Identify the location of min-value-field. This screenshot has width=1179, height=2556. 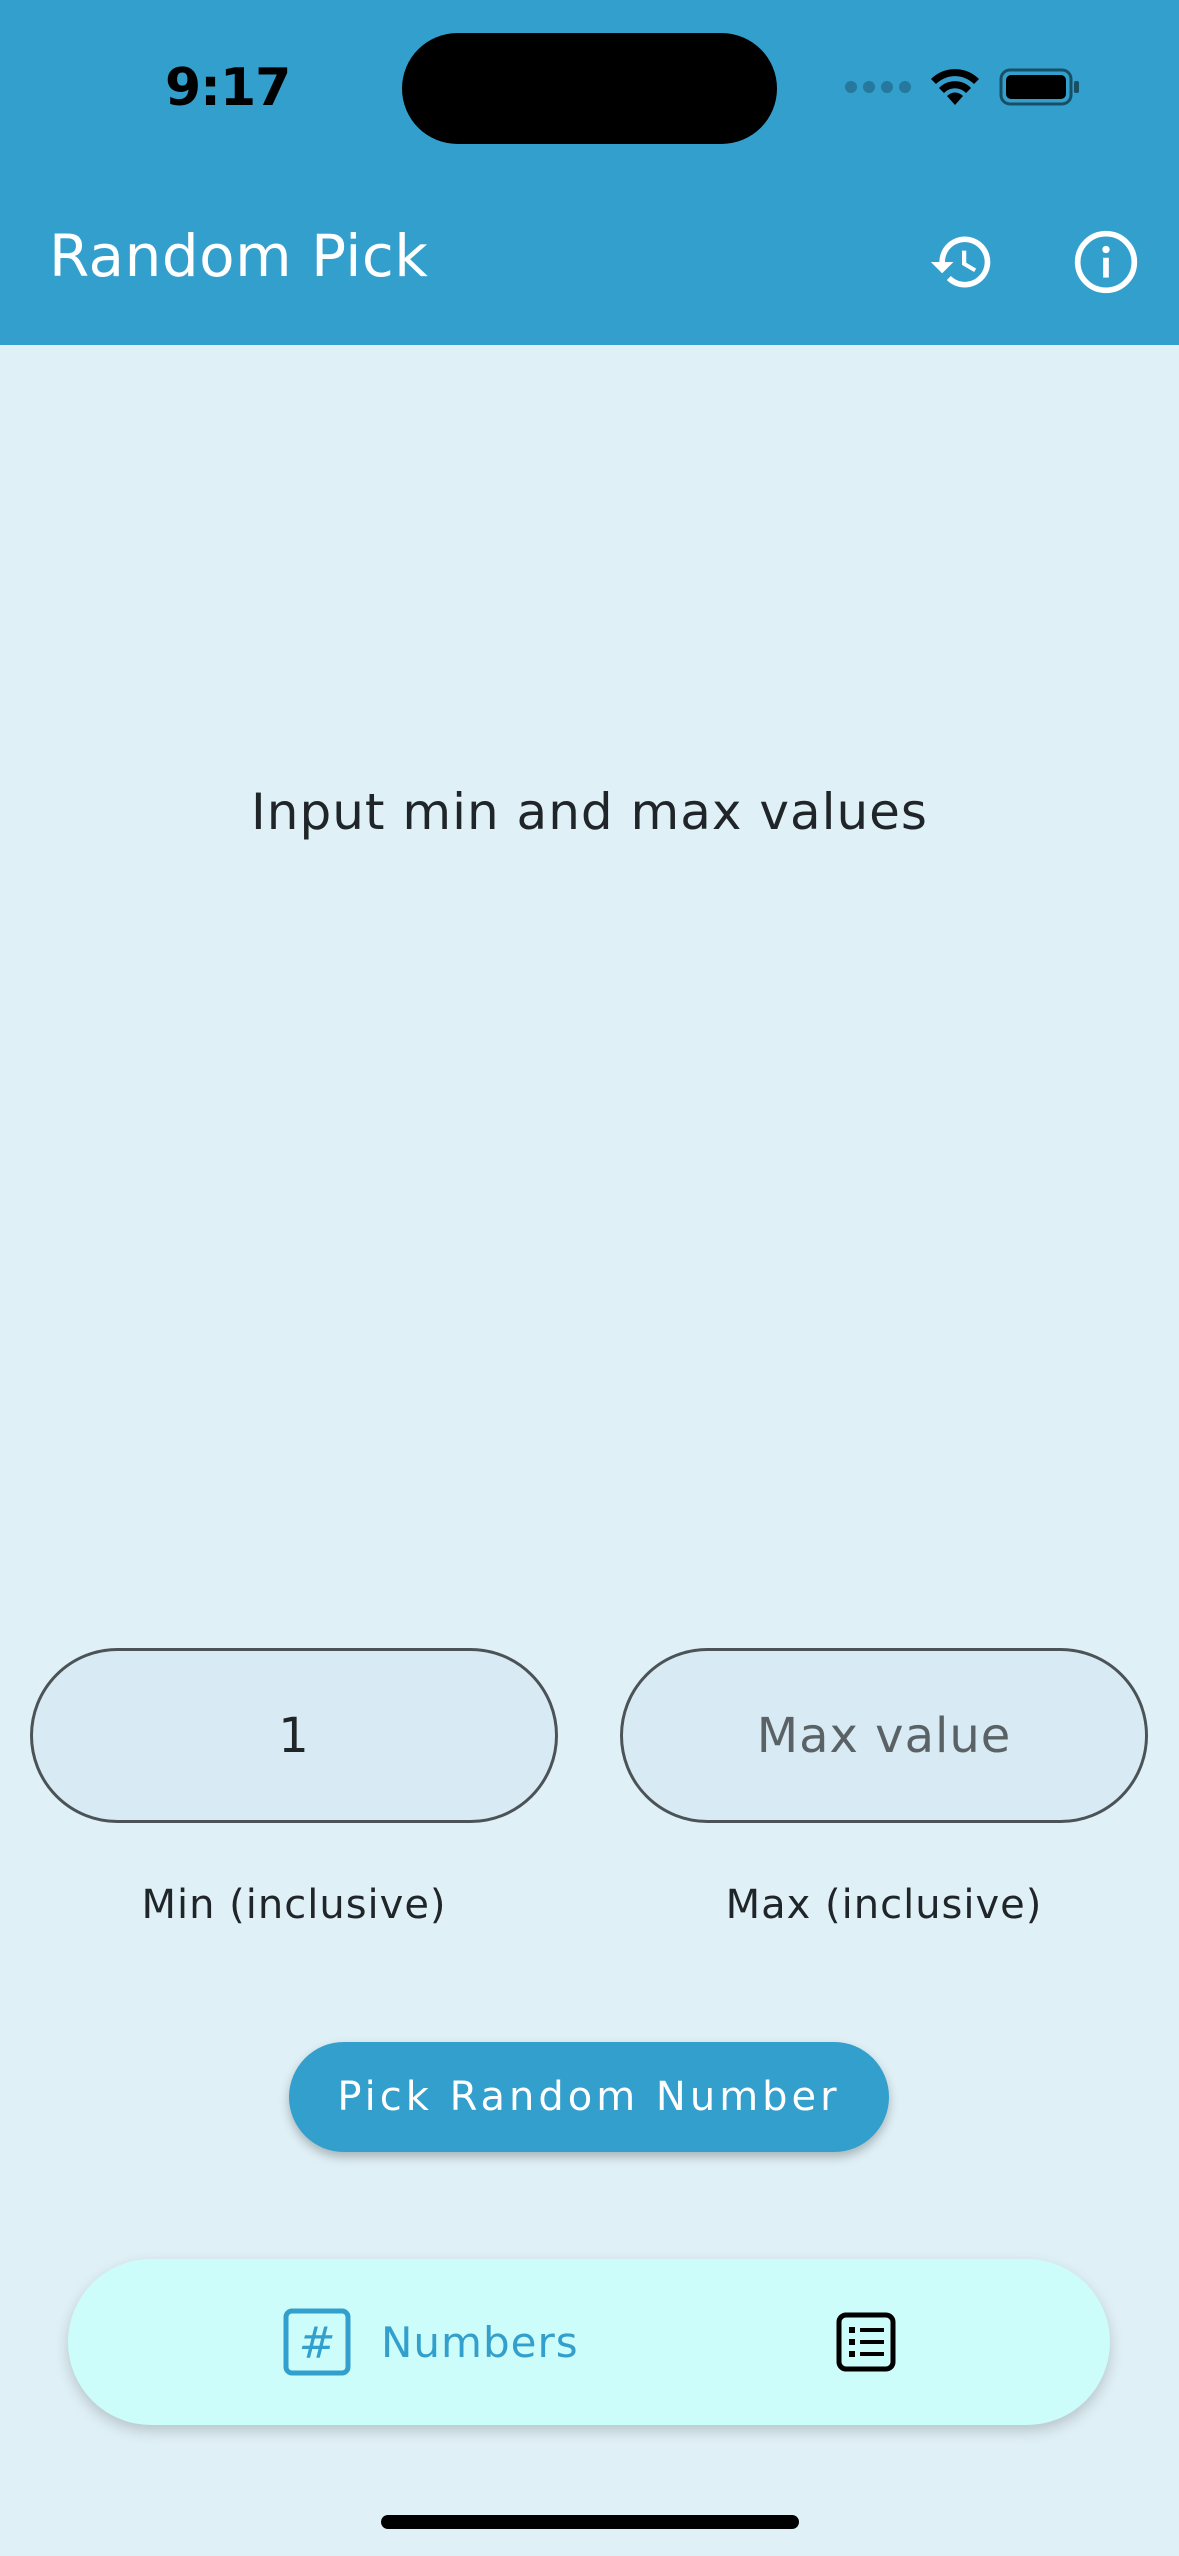
(294, 1735).